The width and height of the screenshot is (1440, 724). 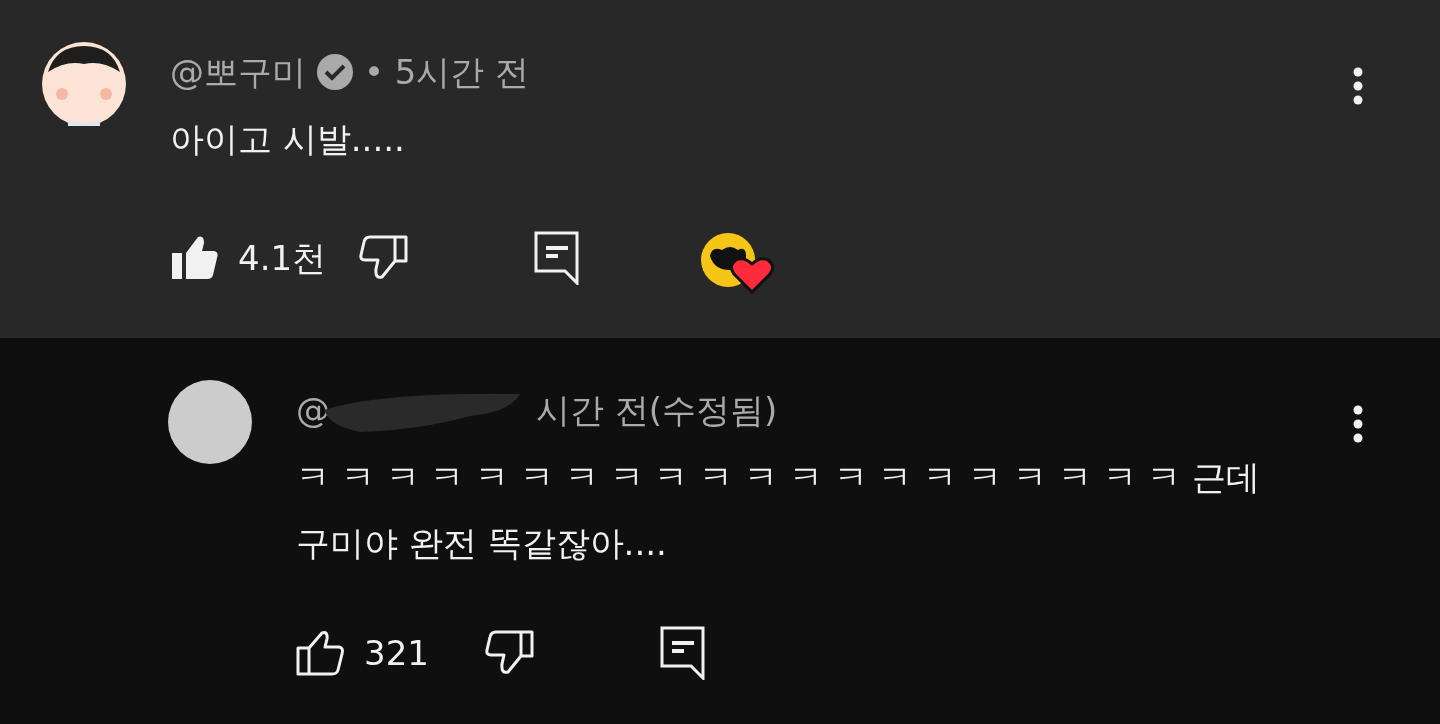 What do you see at coordinates (313, 410) in the screenshot?
I see `author-handle: @` at bounding box center [313, 410].